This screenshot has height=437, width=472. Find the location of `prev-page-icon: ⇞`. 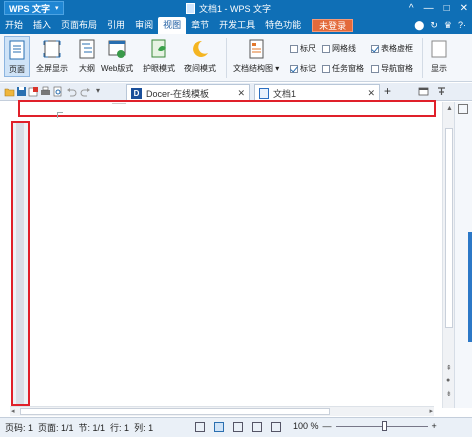

prev-page-icon: ⇞ is located at coordinates (449, 368).